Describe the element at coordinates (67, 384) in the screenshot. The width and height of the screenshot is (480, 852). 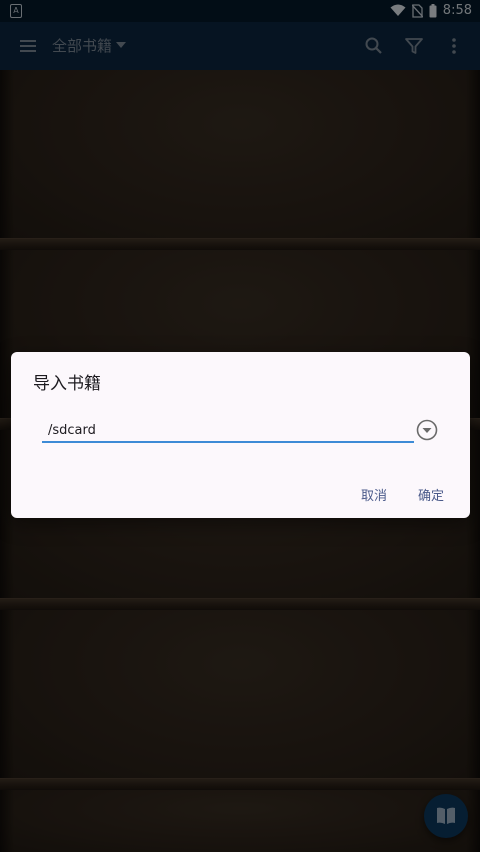
I see `dialog-title: 导入书籍` at that location.